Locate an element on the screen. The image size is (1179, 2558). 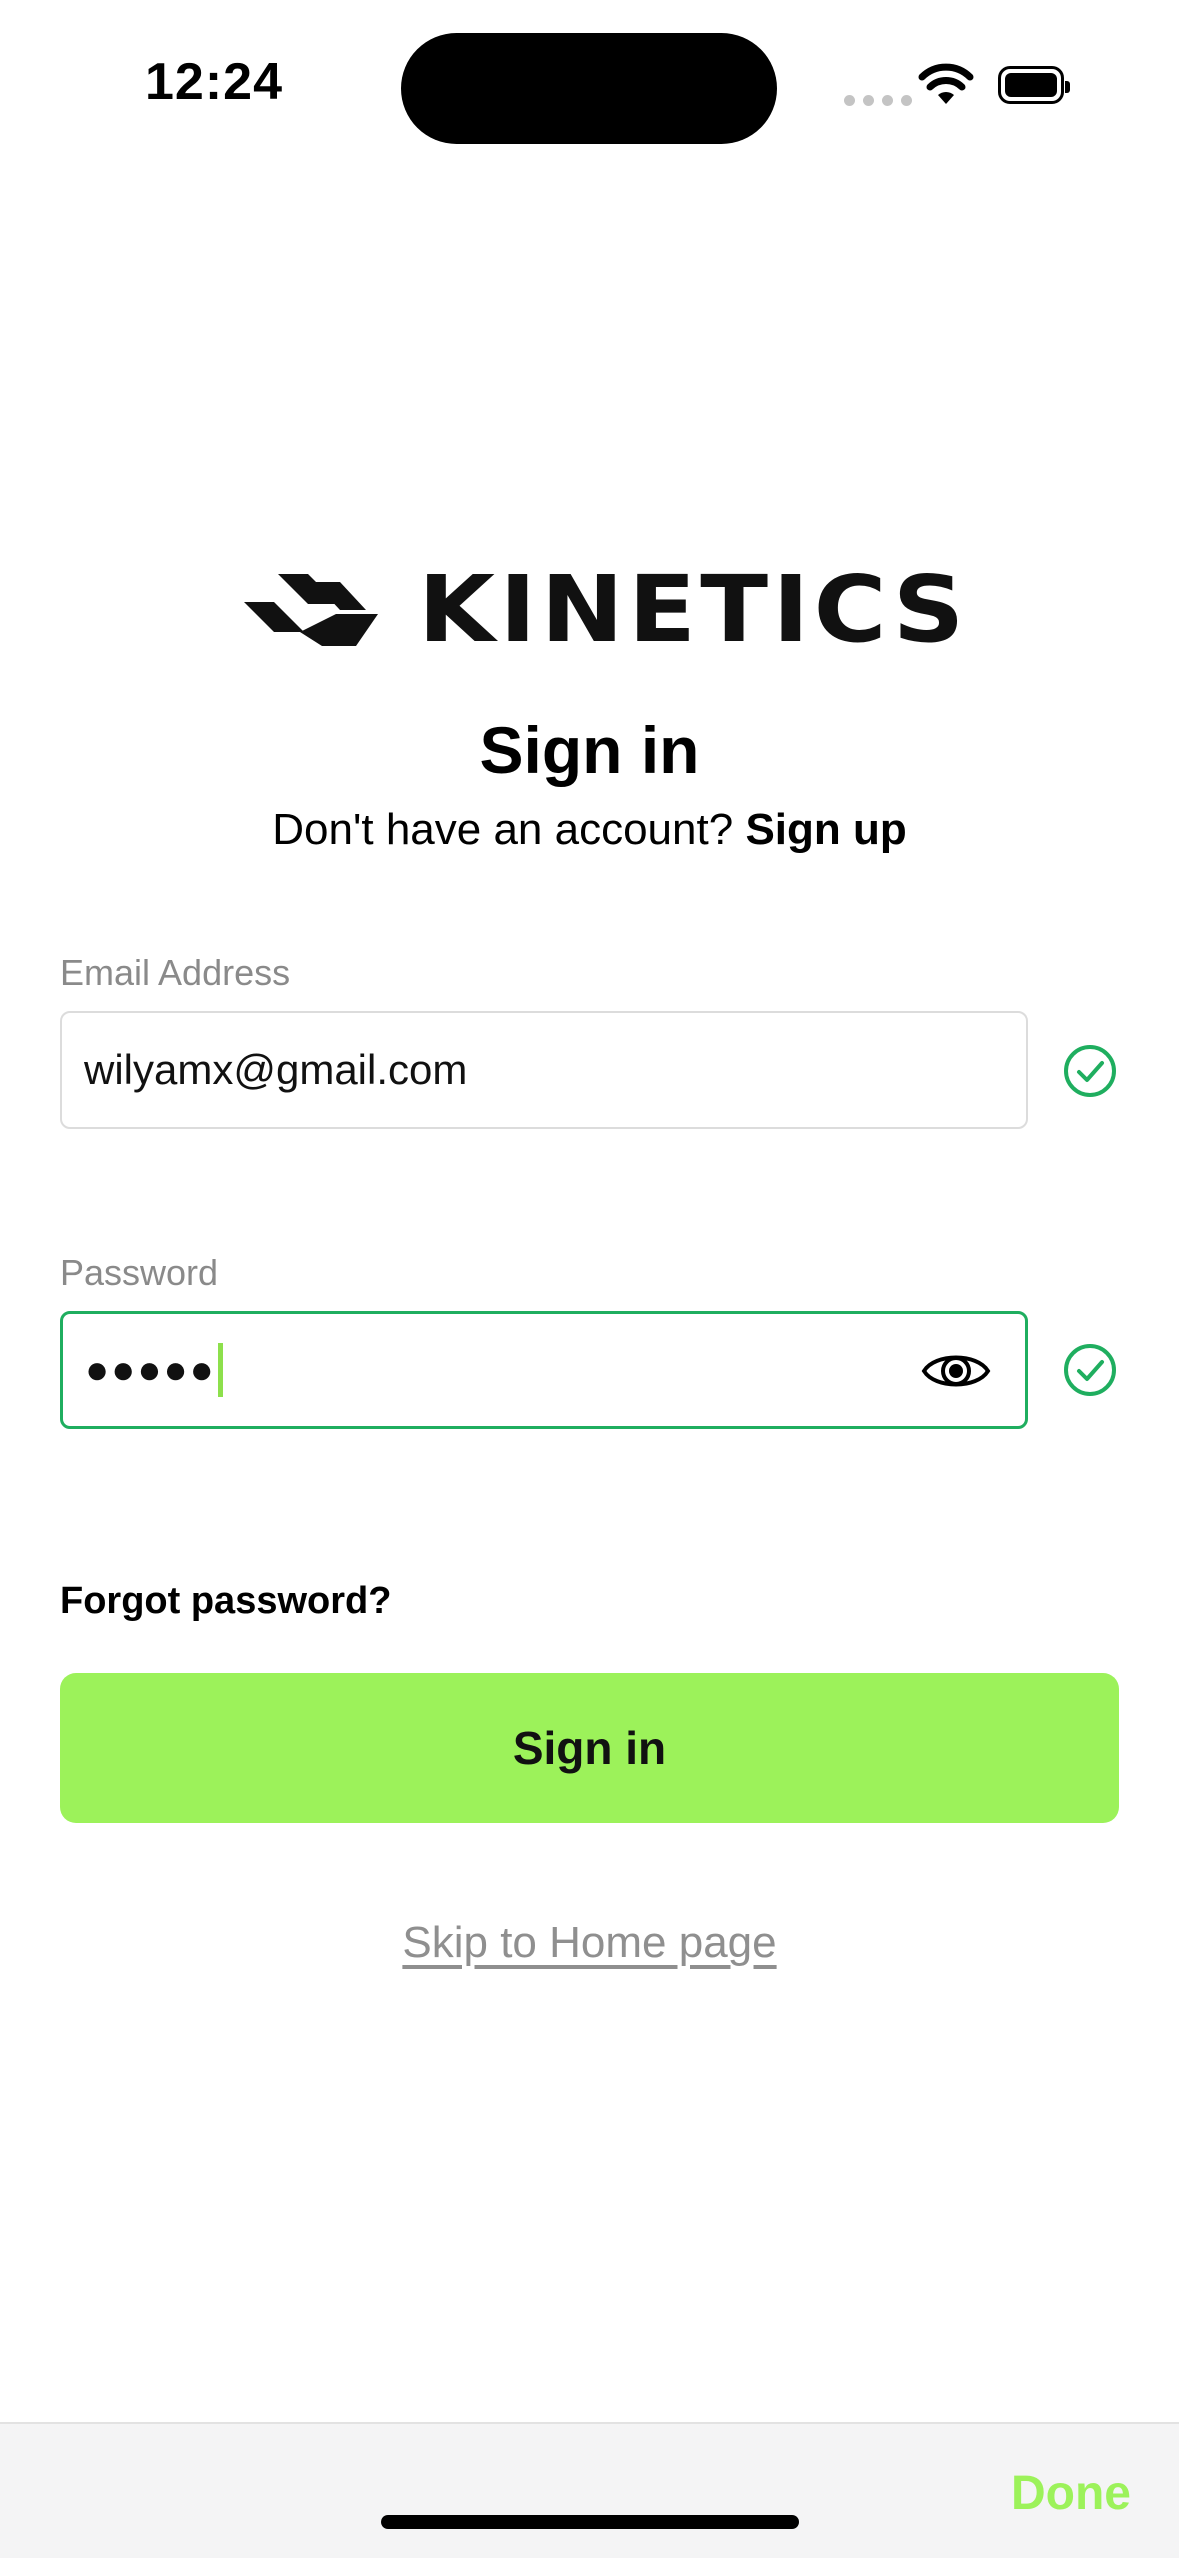
signup-link: Sign up is located at coordinates (825, 829).